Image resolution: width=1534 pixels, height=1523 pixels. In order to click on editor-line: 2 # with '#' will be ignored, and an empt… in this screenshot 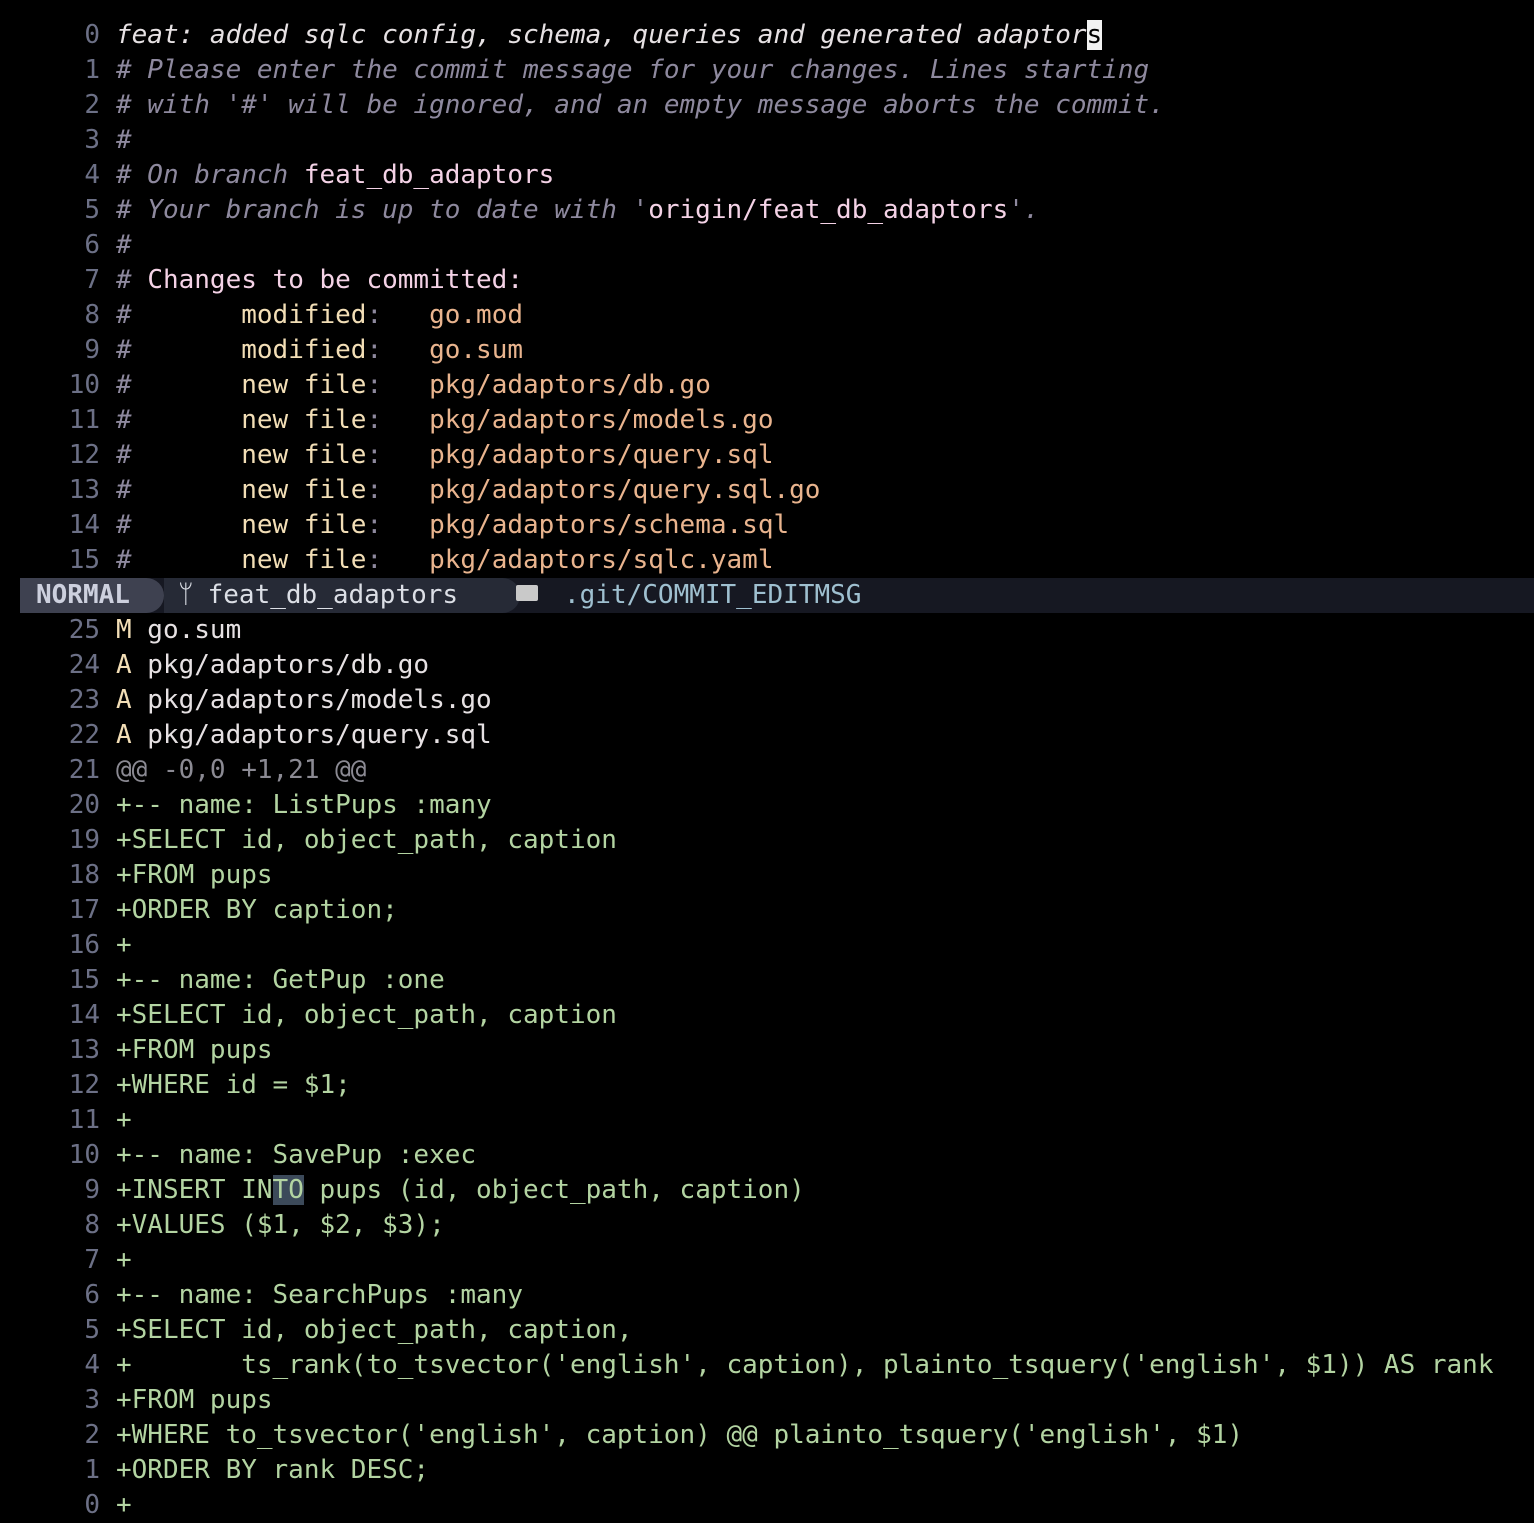, I will do `click(767, 105)`.